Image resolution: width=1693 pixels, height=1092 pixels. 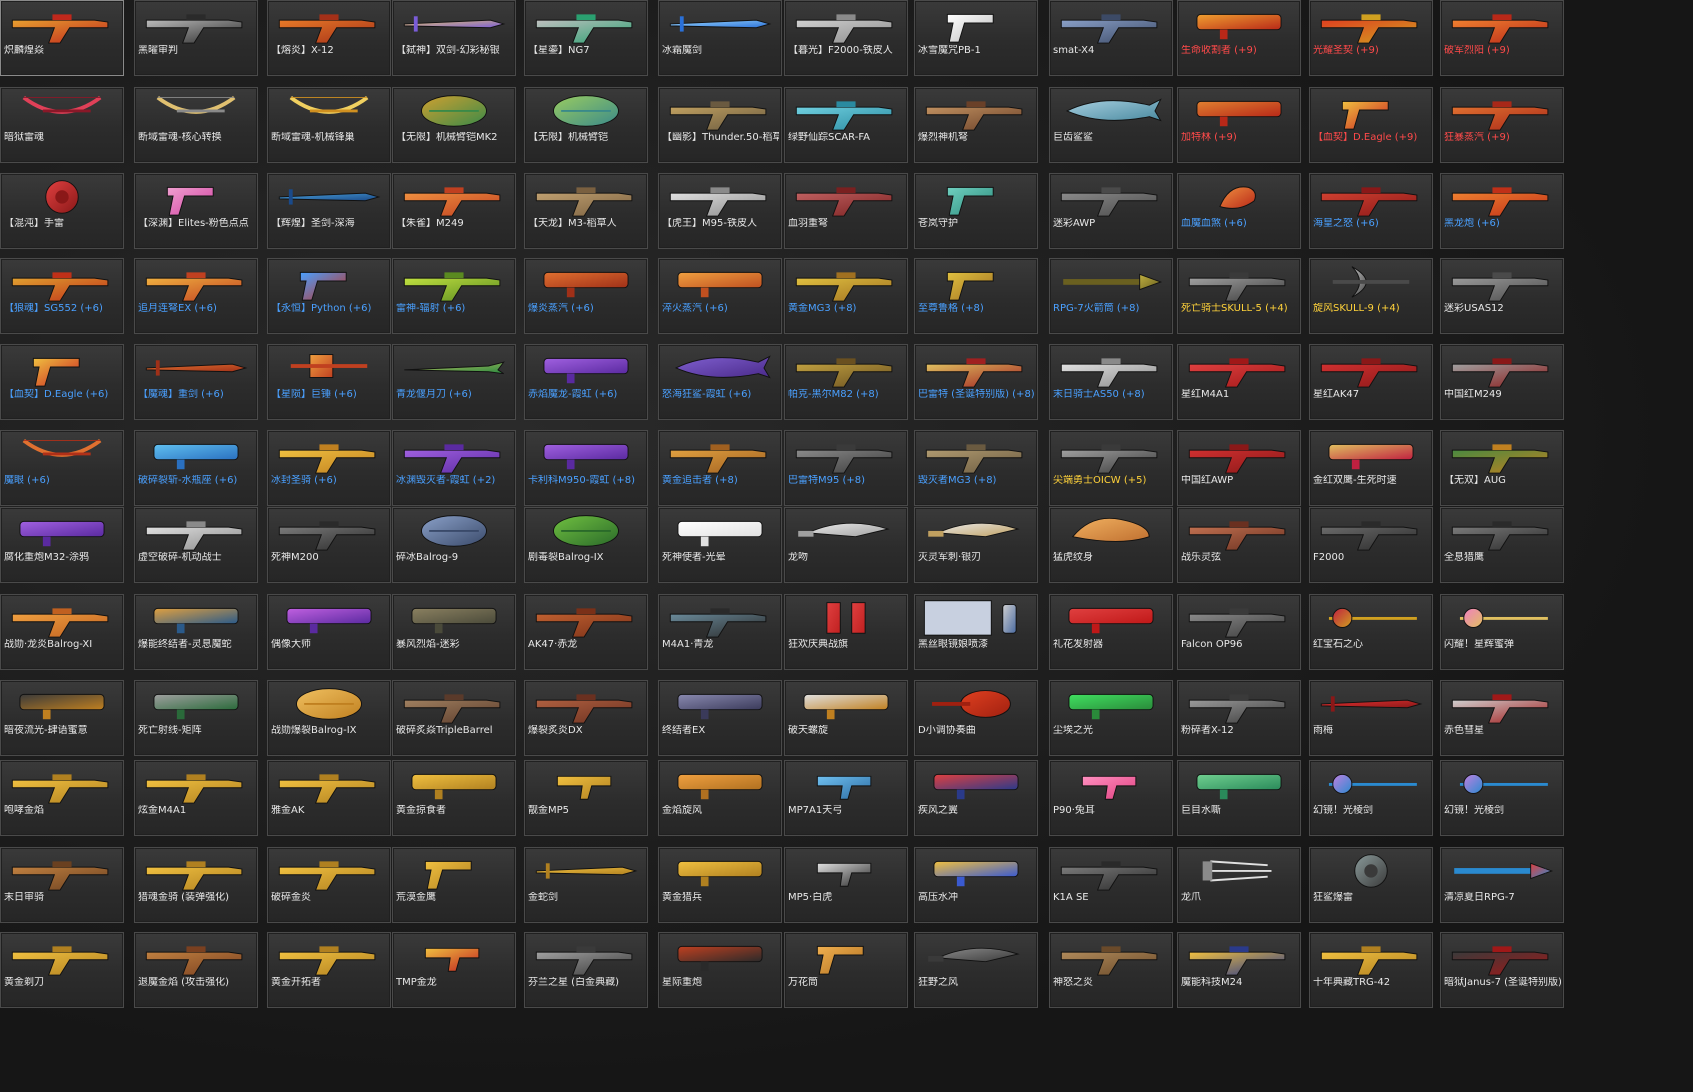 I want to click on weapon-card: 加特林 (+9), so click(x=1239, y=125).